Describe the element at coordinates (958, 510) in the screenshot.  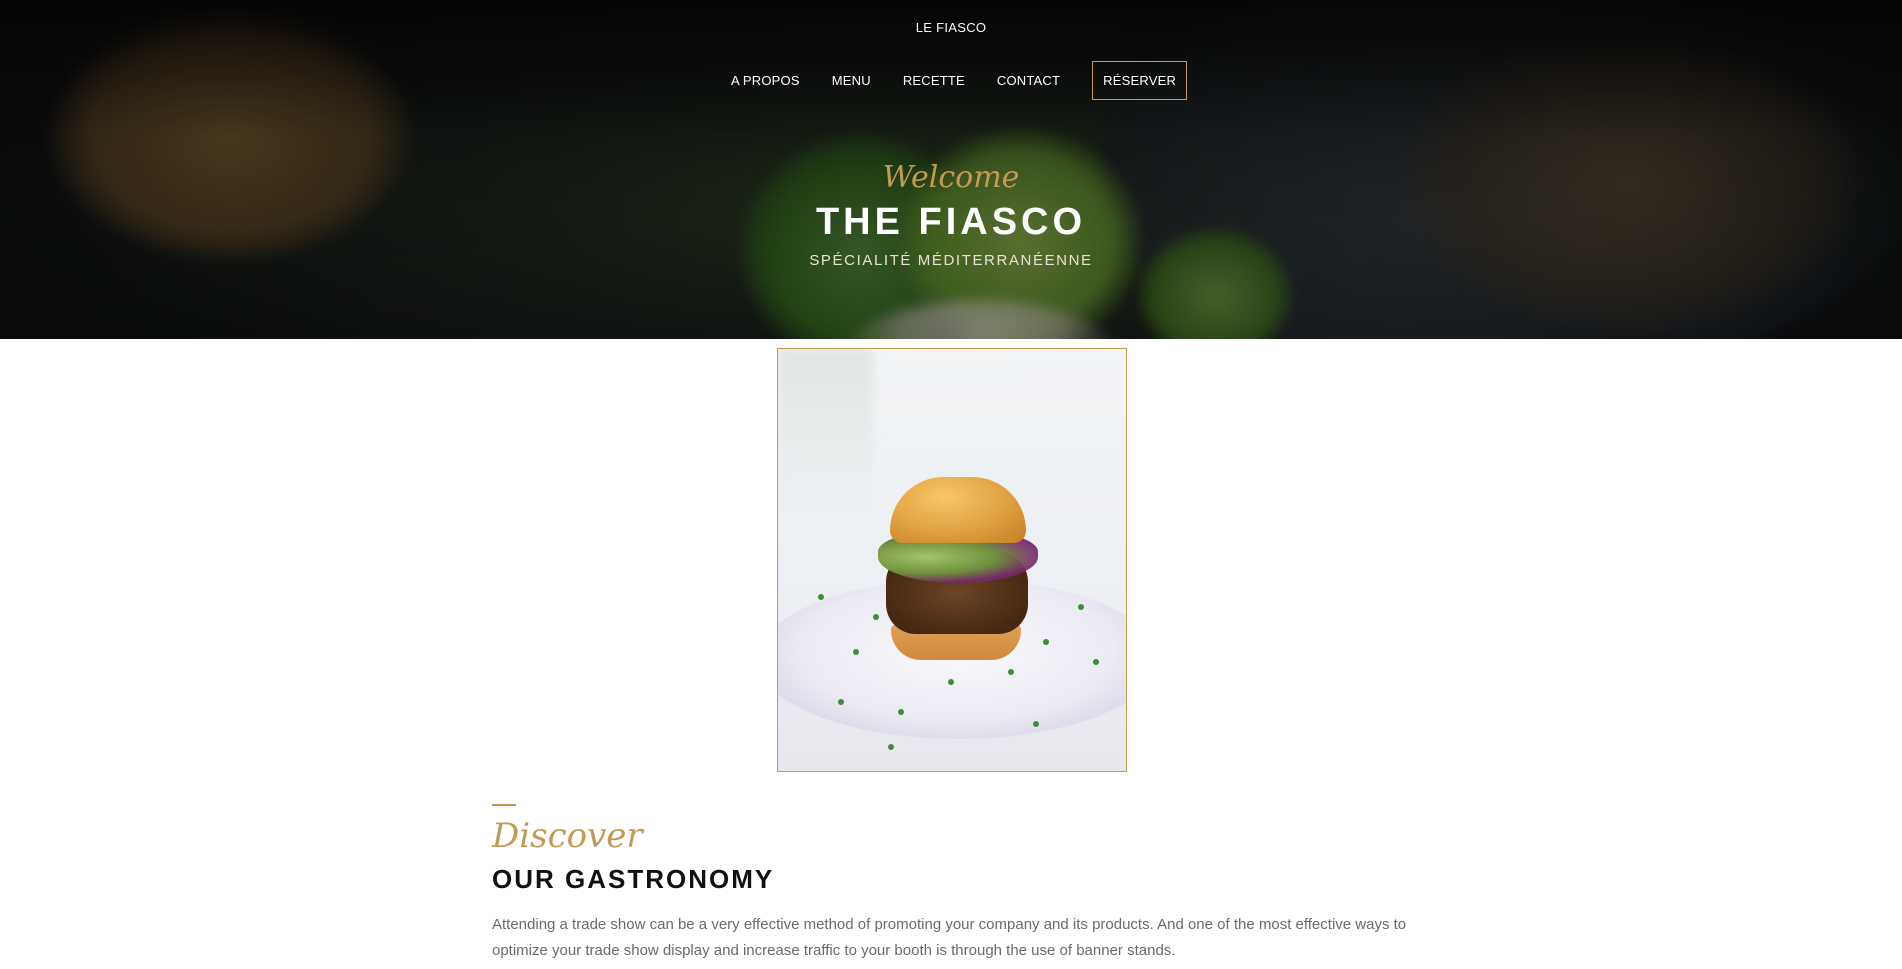
I see `photo-bun-top` at that location.